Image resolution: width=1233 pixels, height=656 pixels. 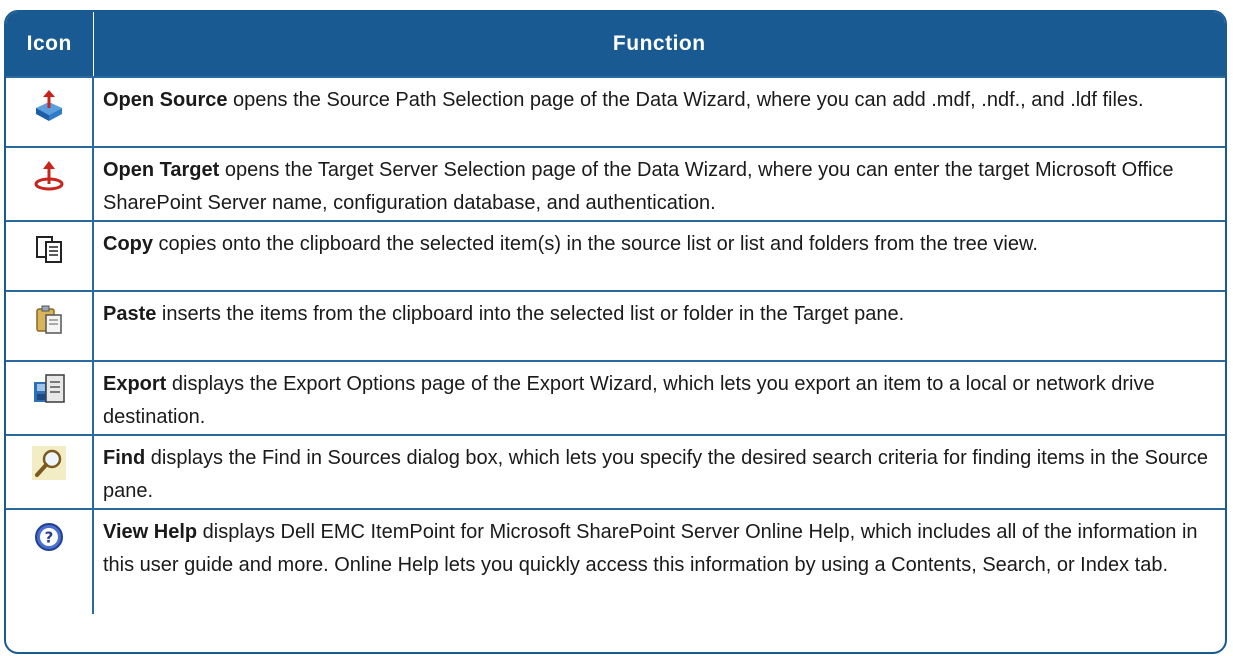 I want to click on open-source-icon, so click(x=49, y=105).